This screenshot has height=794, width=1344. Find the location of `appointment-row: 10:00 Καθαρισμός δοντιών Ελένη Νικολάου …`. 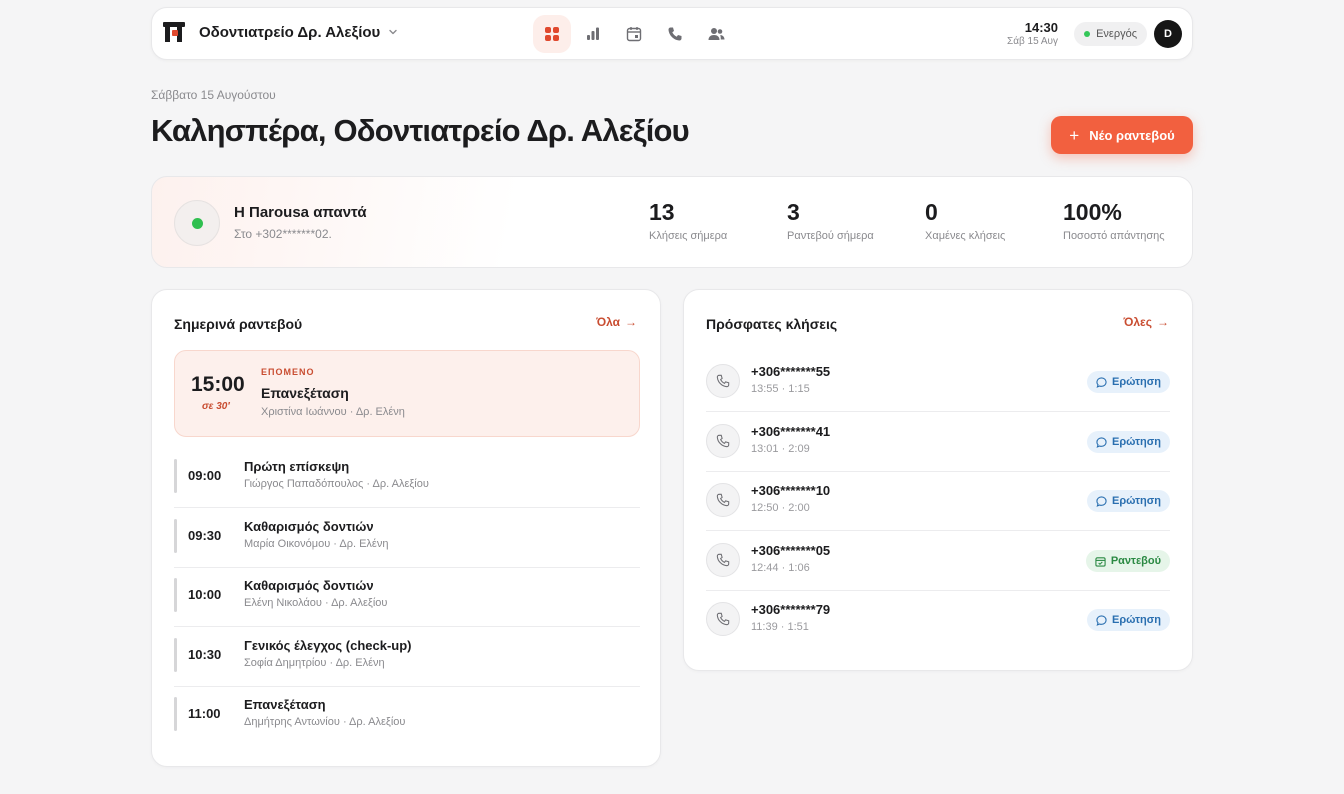

appointment-row: 10:00 Καθαρισμός δοντιών Ελένη Νικολάου … is located at coordinates (407, 597).